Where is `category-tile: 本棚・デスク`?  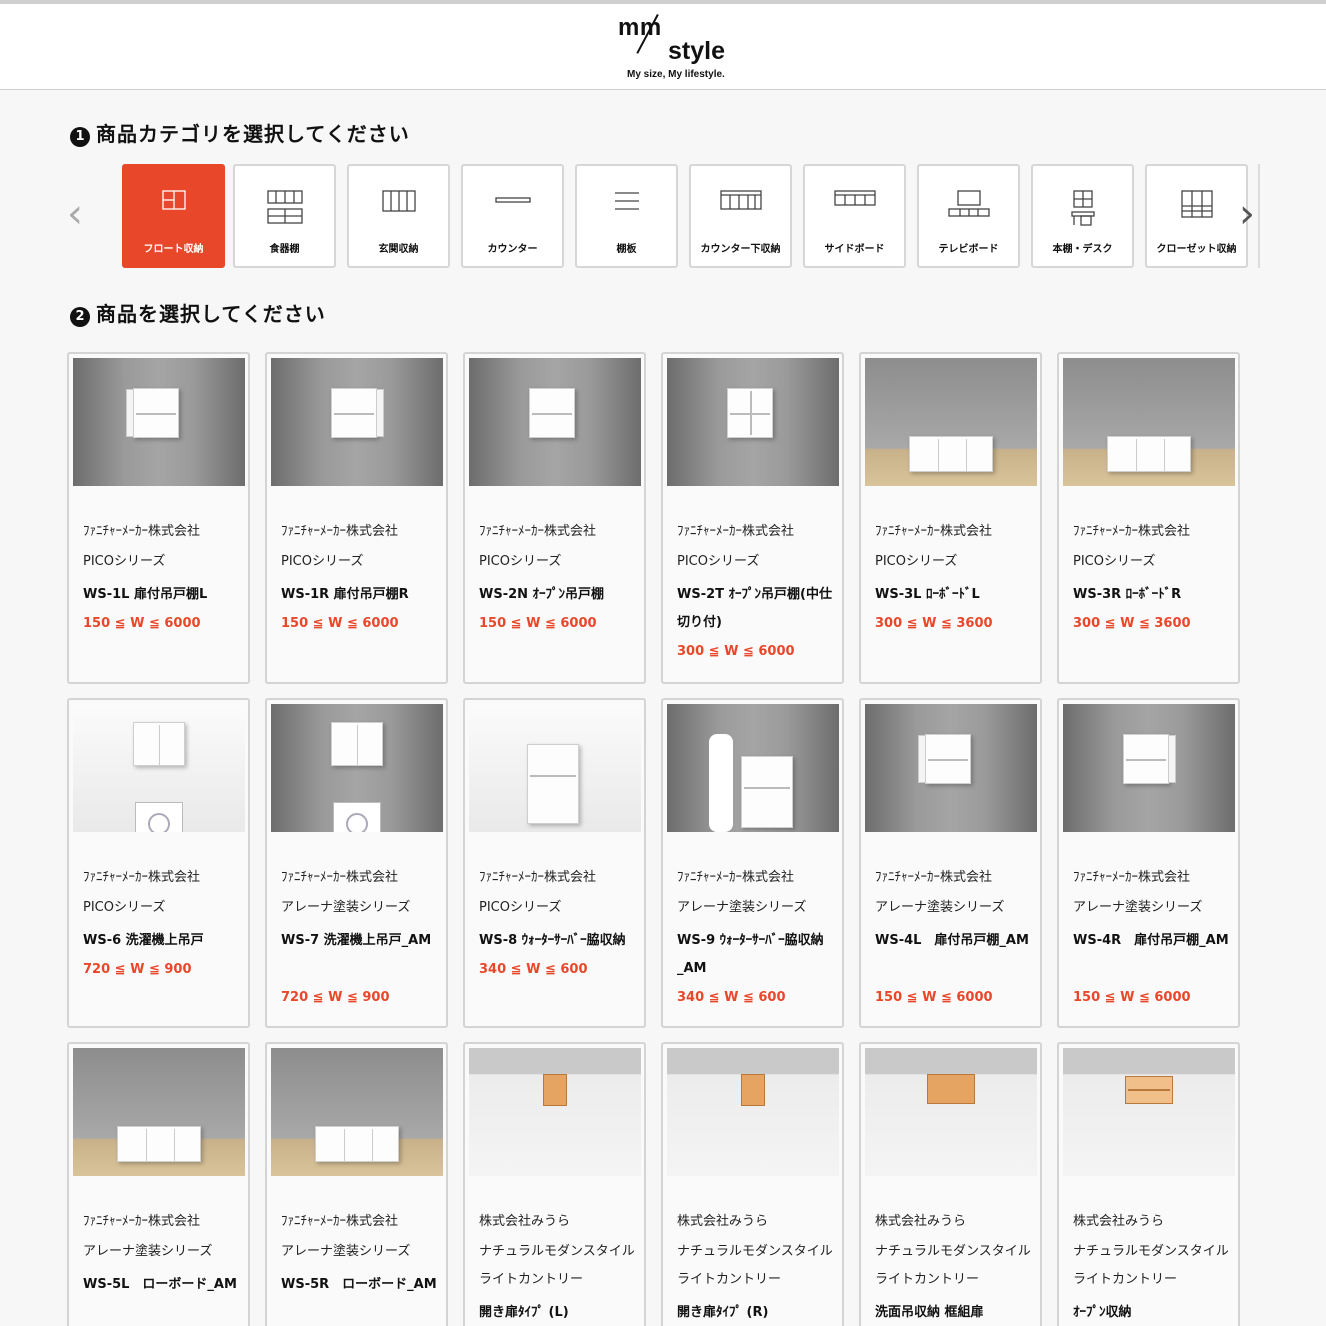 category-tile: 本棚・デスク is located at coordinates (1082, 216).